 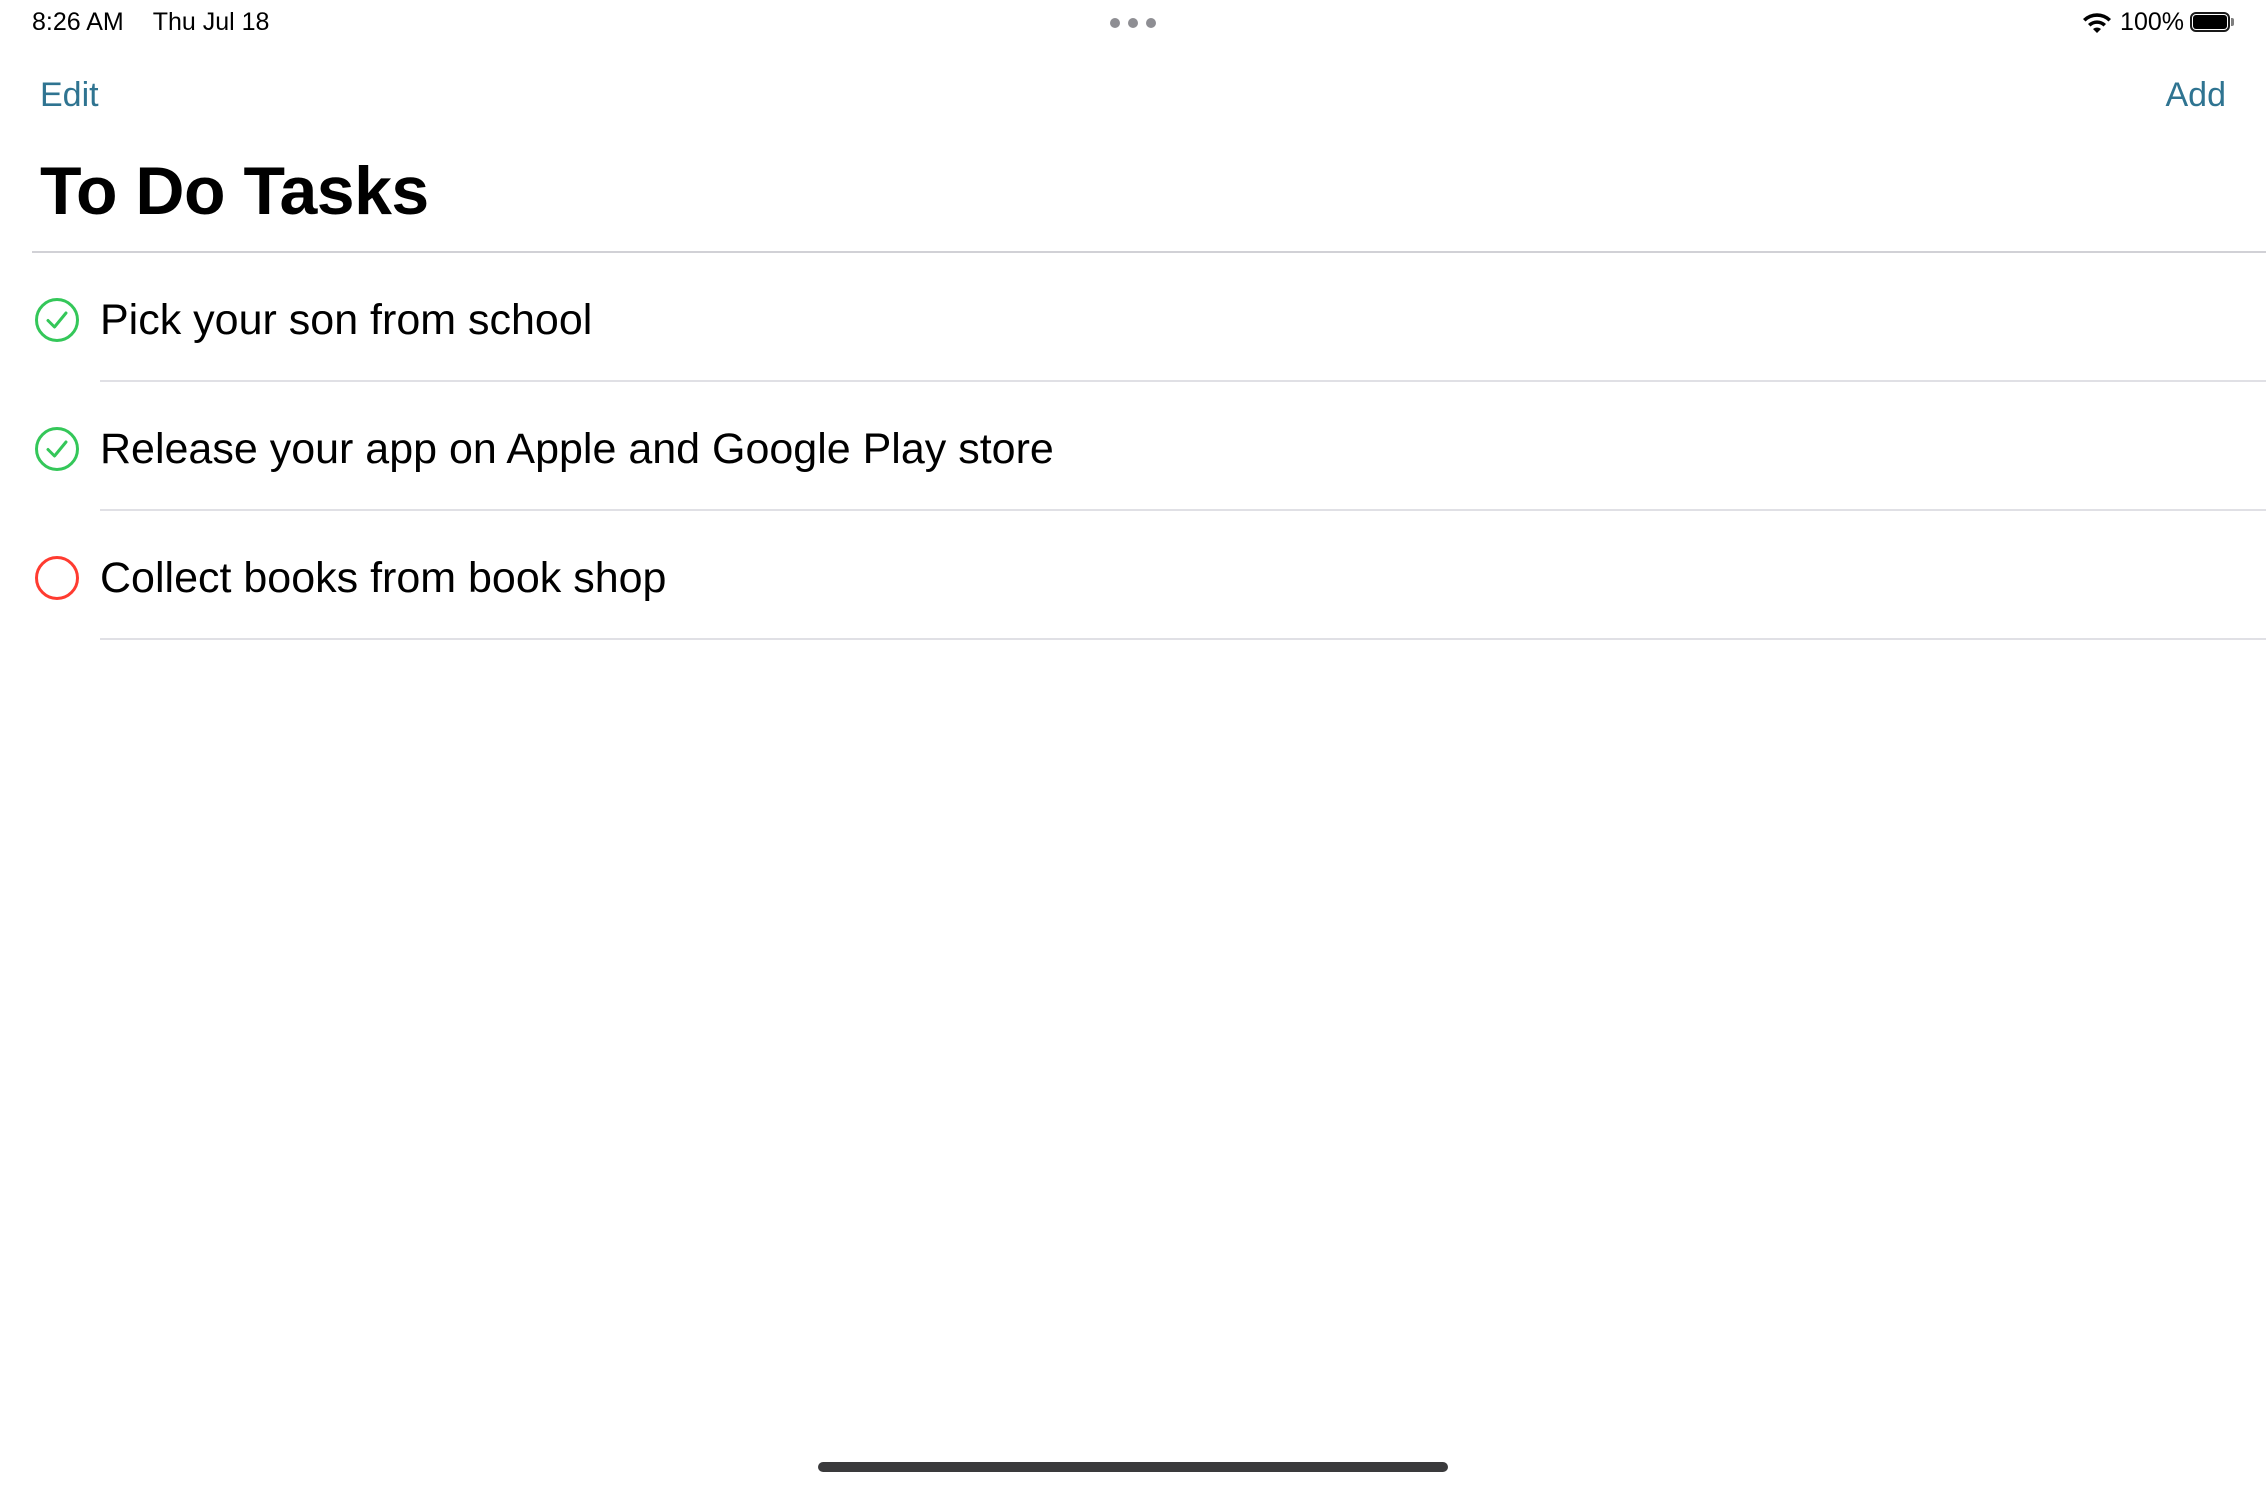 I want to click on task-label: Pick your son from school, so click(x=346, y=320).